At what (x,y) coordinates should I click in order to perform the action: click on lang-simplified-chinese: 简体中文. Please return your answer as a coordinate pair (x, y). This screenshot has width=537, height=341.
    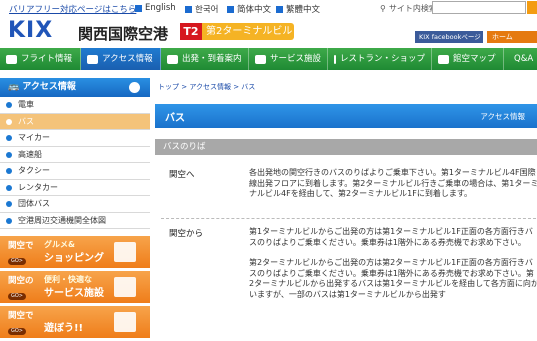
    Looking at the image, I should click on (249, 9).